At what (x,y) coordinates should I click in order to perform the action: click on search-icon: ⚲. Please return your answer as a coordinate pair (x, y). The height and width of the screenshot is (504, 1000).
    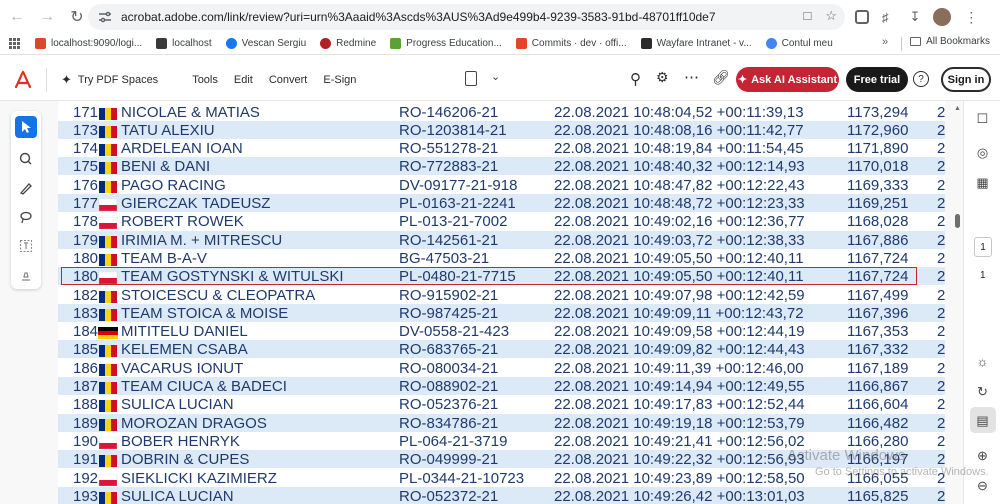
    Looking at the image, I should click on (635, 79).